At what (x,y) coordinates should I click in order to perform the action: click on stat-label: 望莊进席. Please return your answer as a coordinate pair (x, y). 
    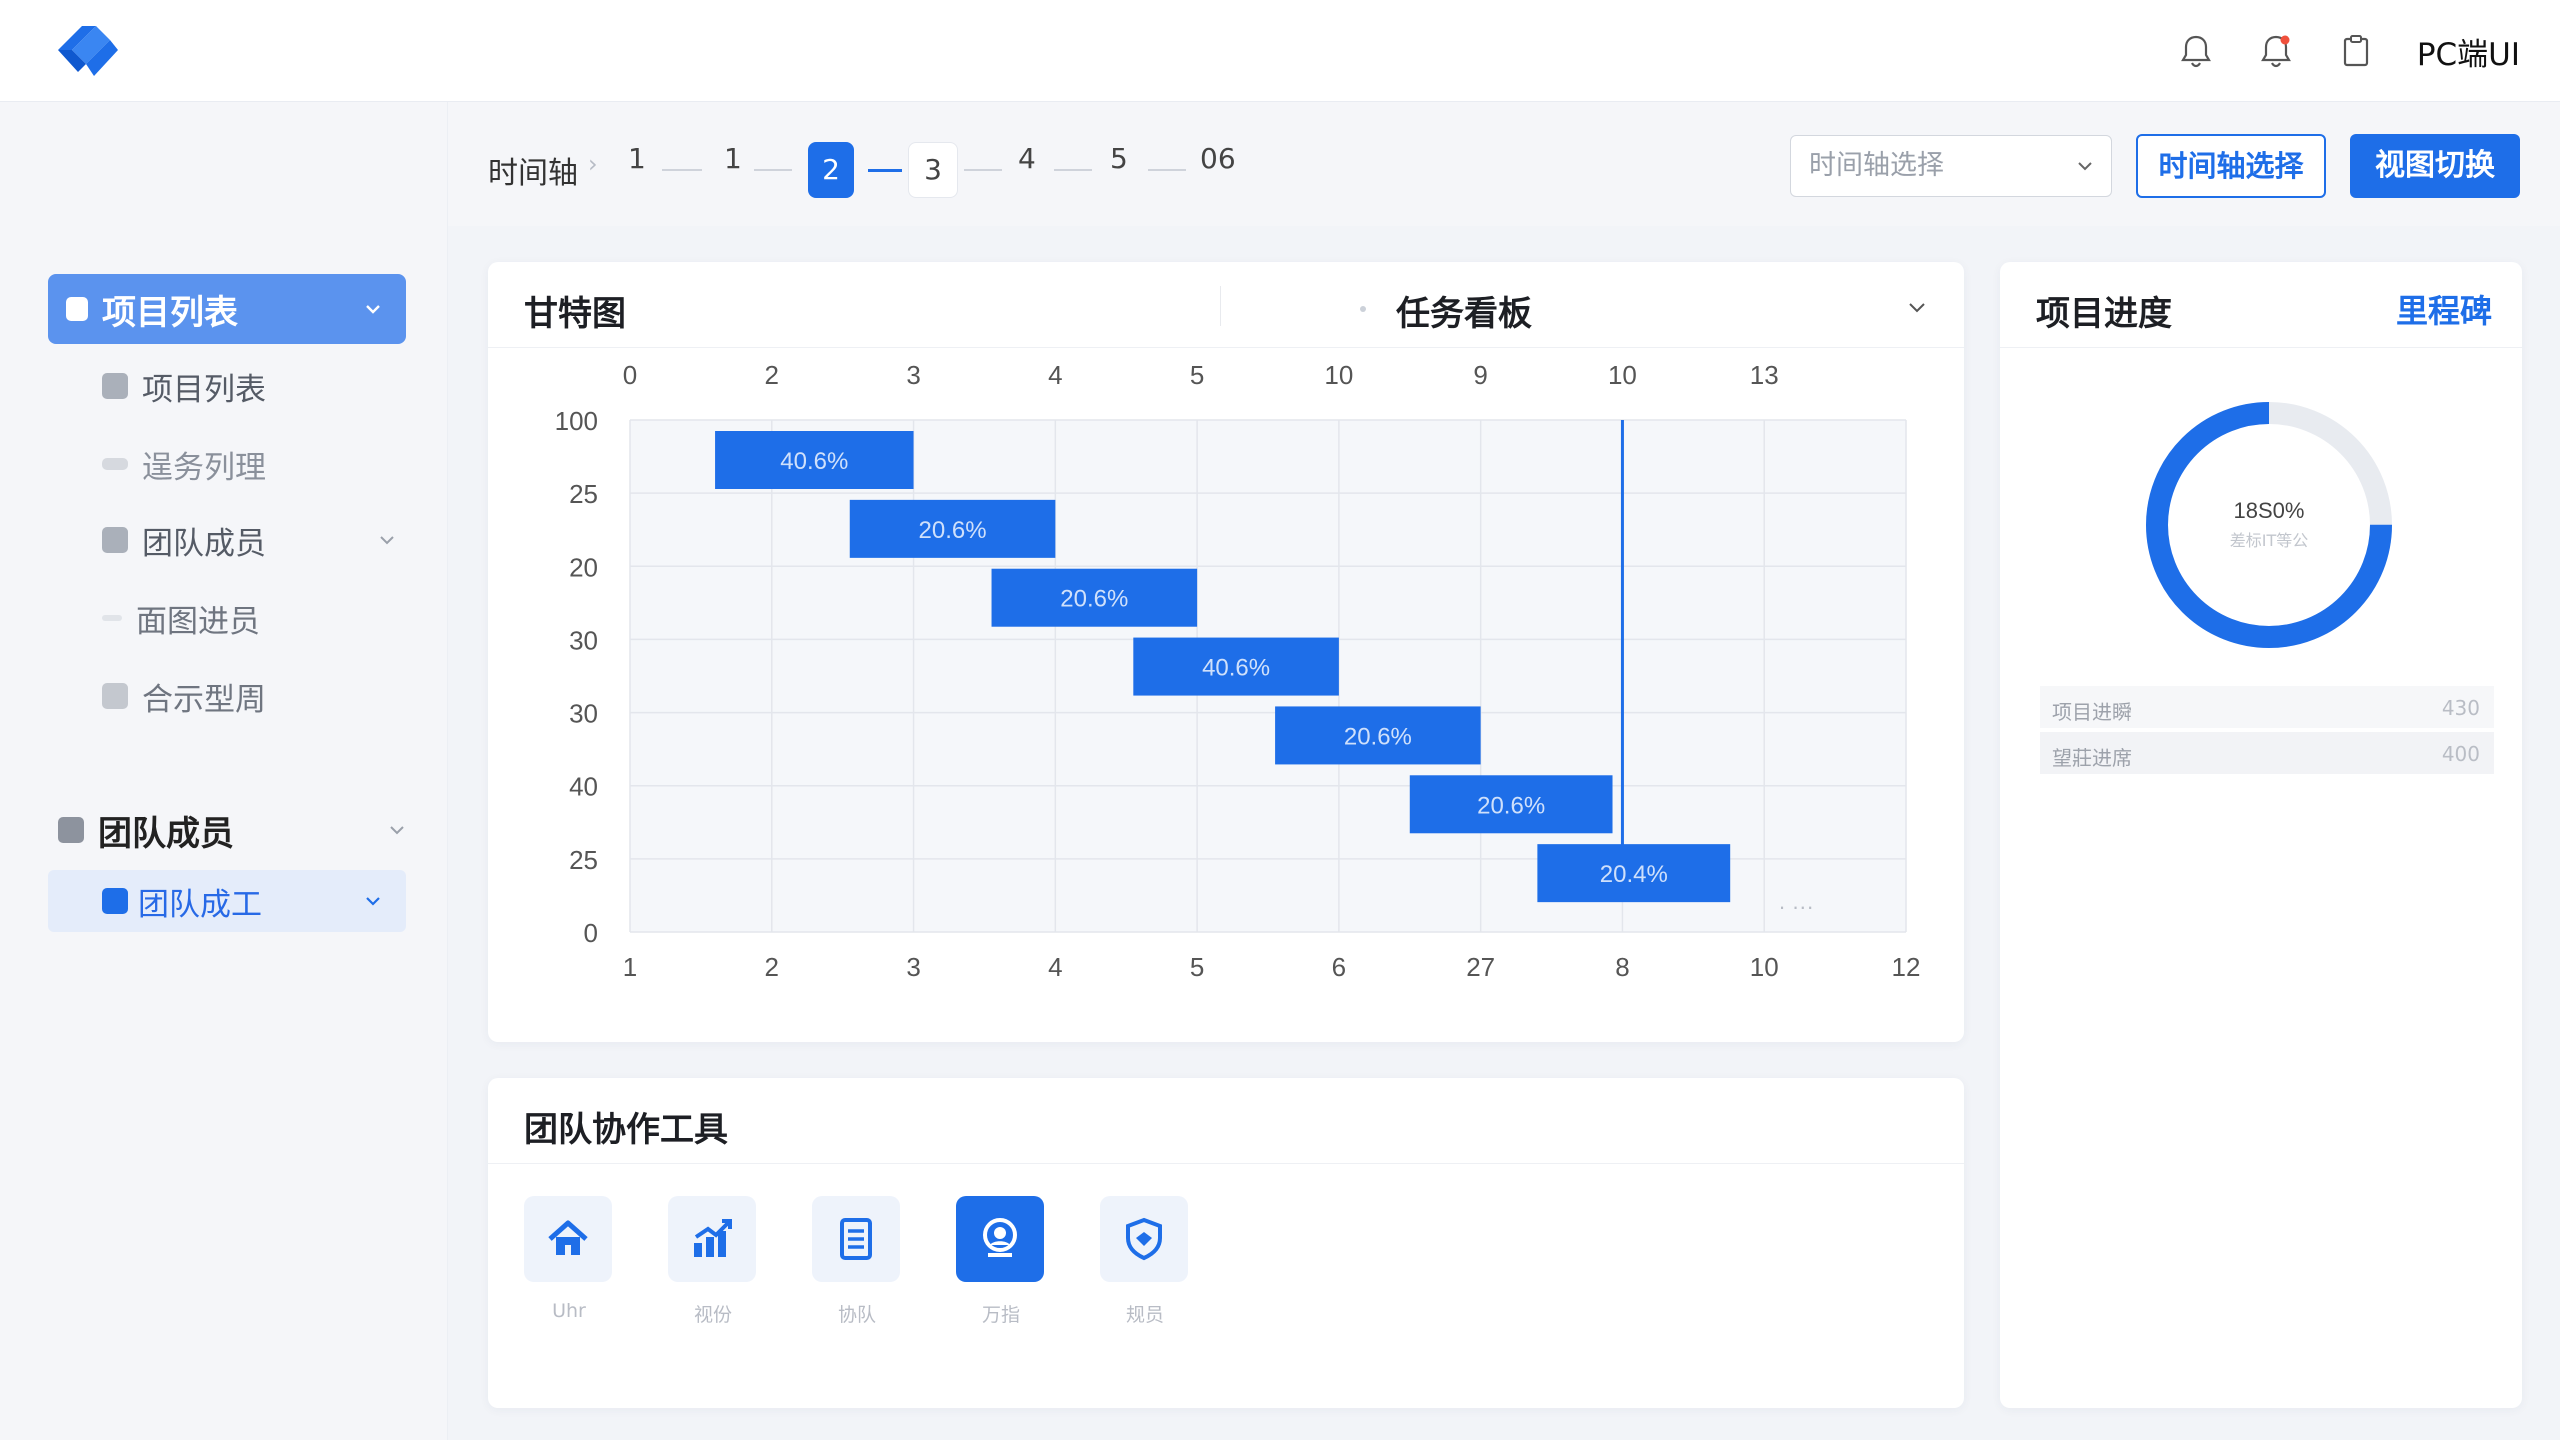
    Looking at the image, I should click on (2092, 758).